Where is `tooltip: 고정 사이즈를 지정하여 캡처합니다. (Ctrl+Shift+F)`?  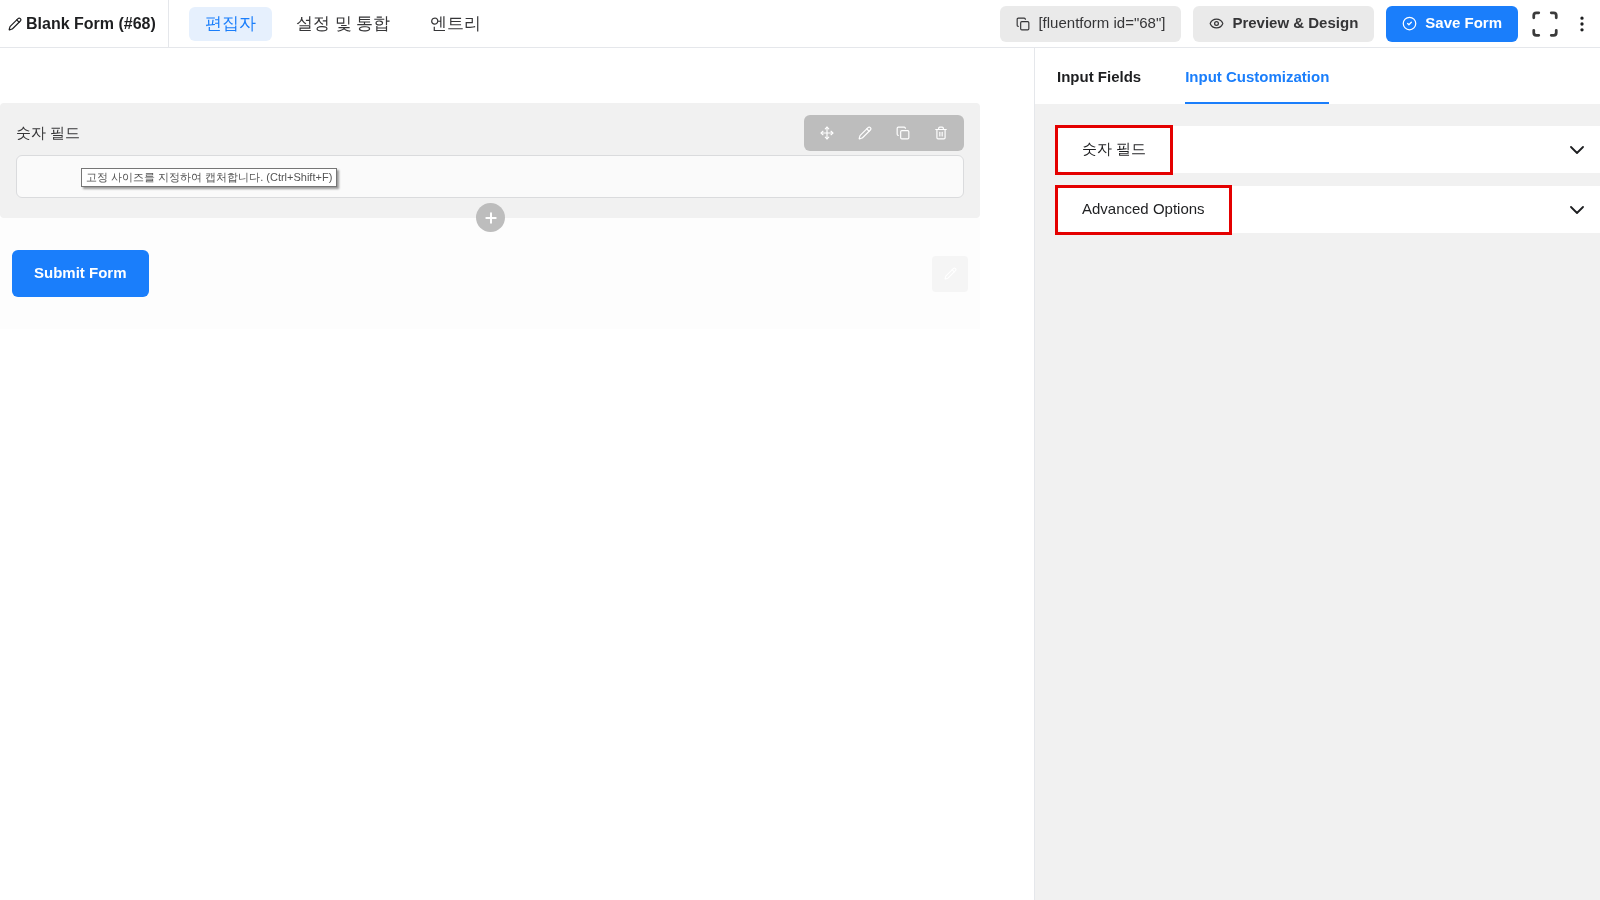
tooltip: 고정 사이즈를 지정하여 캡처합니다. (Ctrl+Shift+F) is located at coordinates (209, 177).